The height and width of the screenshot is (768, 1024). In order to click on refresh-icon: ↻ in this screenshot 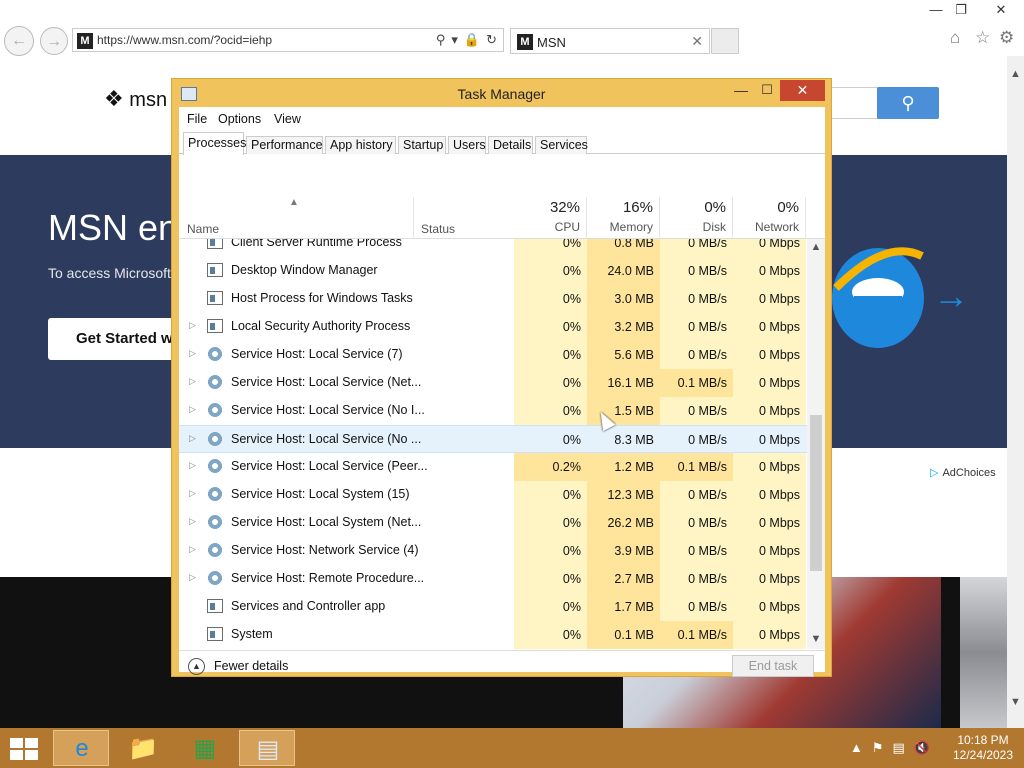, I will do `click(491, 39)`.